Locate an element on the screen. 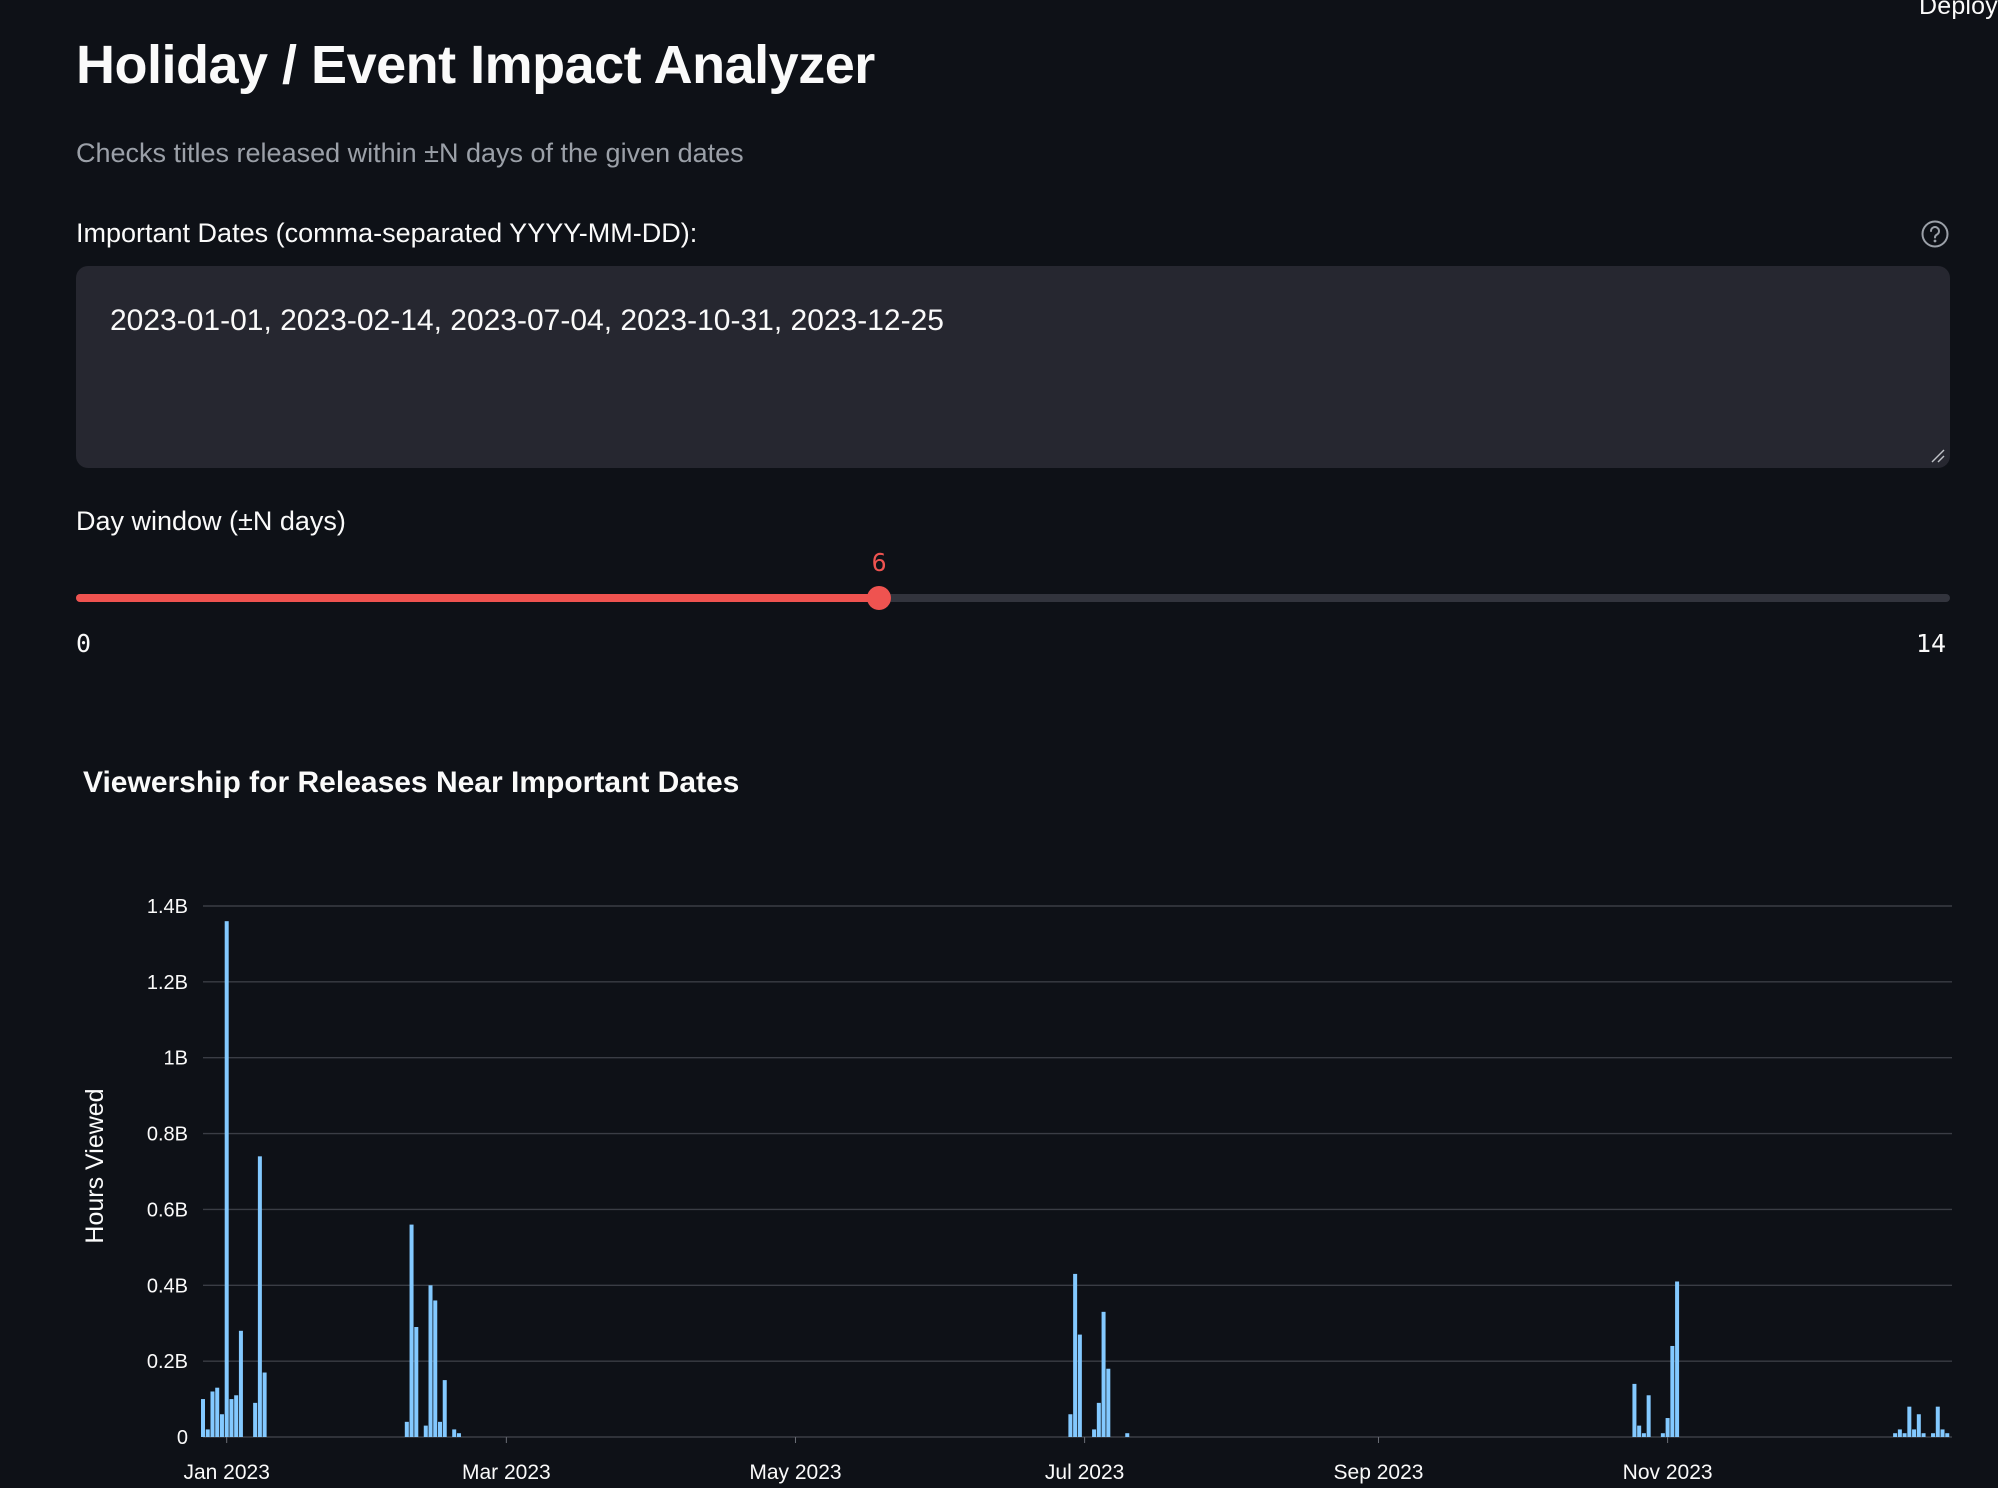 The width and height of the screenshot is (1998, 1488). x-tick-label: Nov 2023 is located at coordinates (1668, 1472).